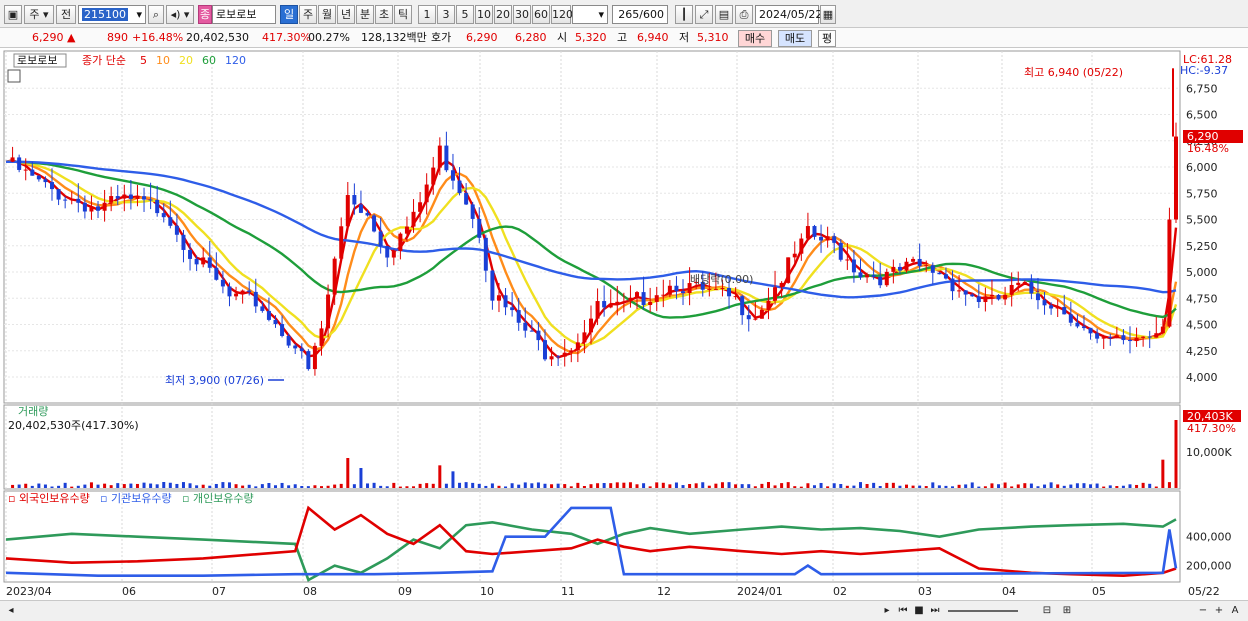 This screenshot has height=621, width=1248. What do you see at coordinates (684, 14) in the screenshot?
I see `candle-icon: ┃` at bounding box center [684, 14].